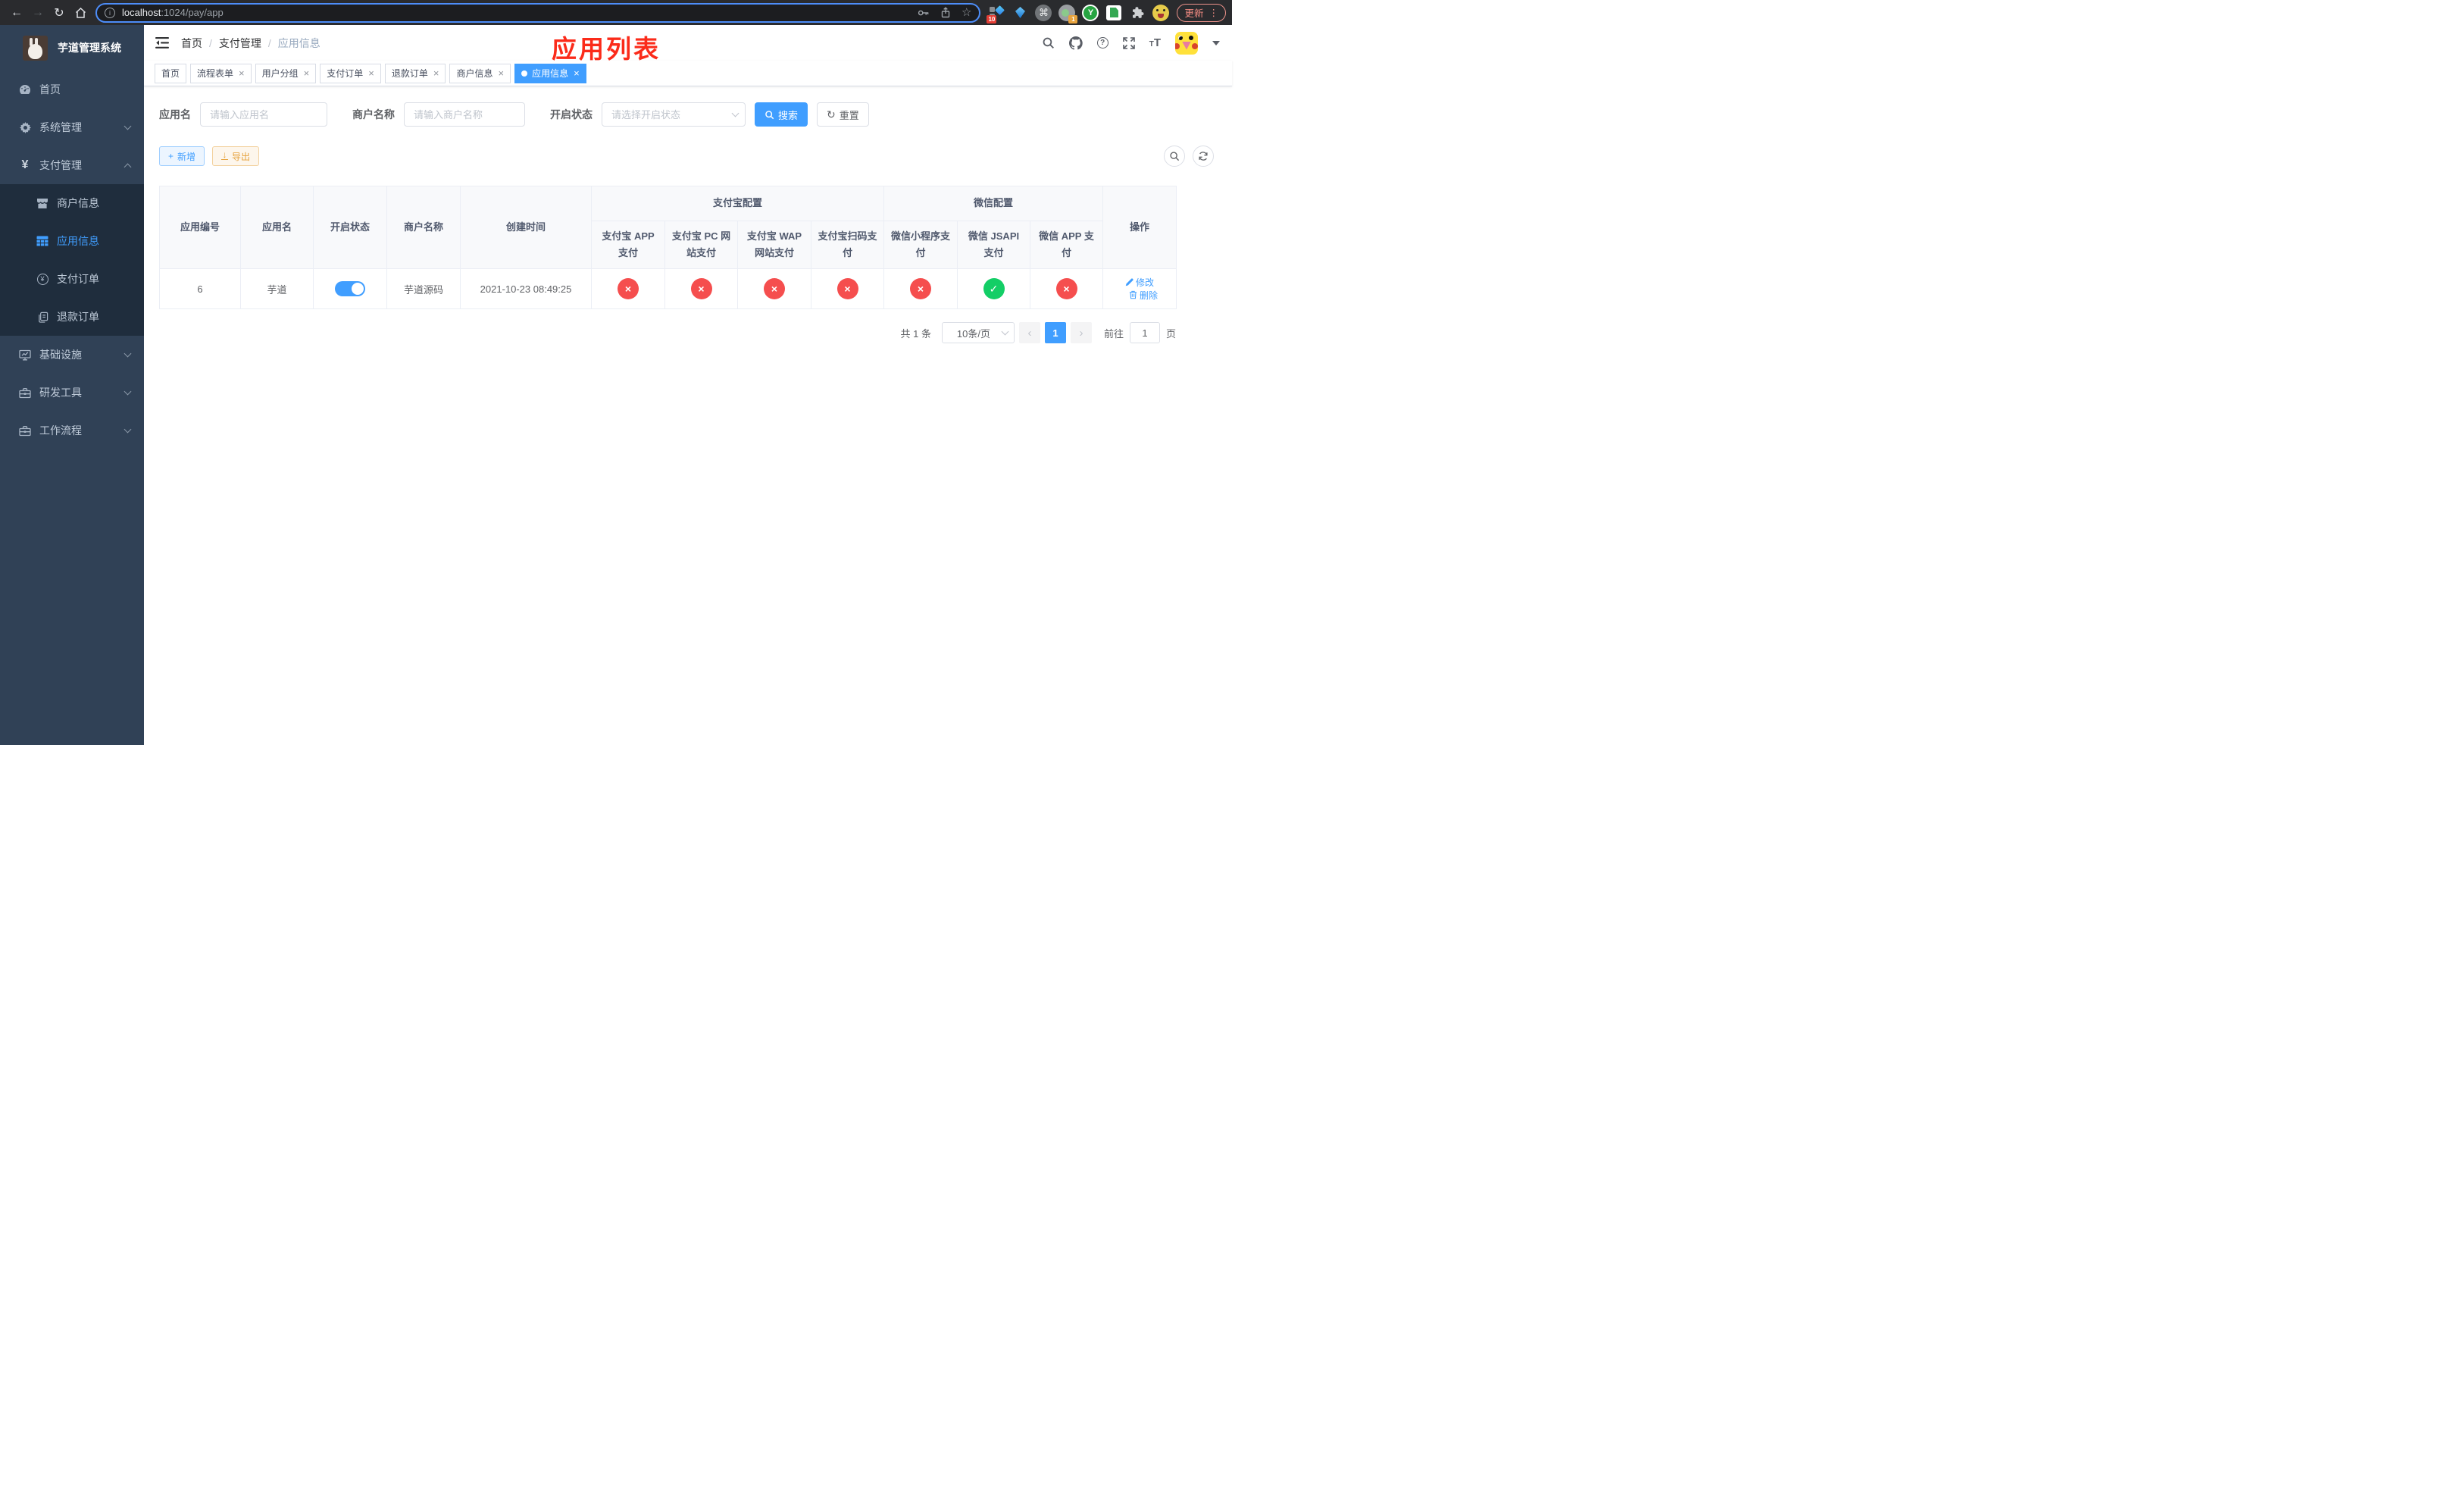 This screenshot has height=1490, width=2464. What do you see at coordinates (667, 333) in the screenshot?
I see `pagination: 共 1 条 10条/页 ‹ 1 › 前往 页` at bounding box center [667, 333].